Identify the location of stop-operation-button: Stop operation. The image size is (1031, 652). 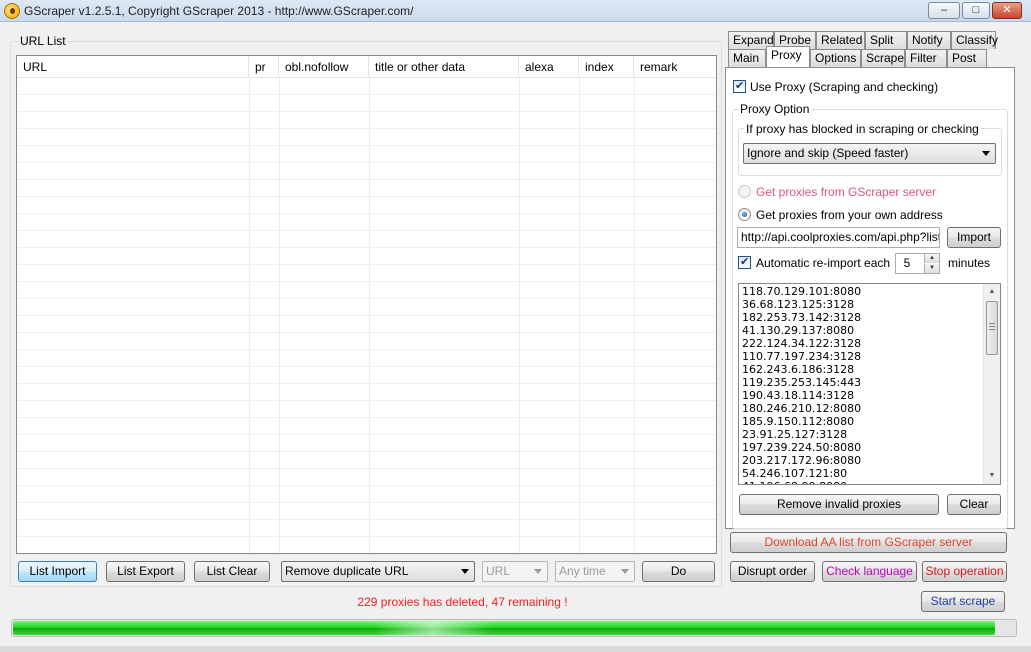
(964, 571).